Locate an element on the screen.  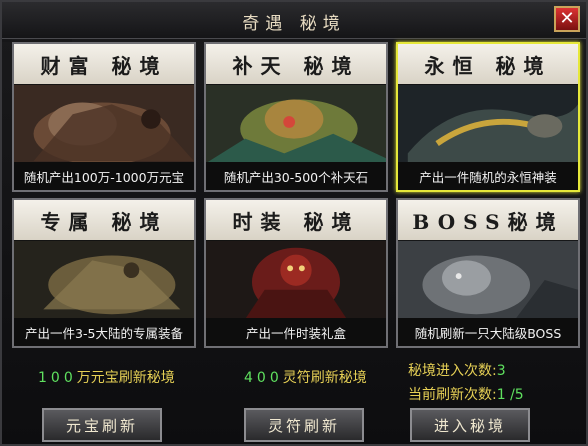
realm-card-boss: BOSS秘境 随机刷新一只大陆级BOSS is located at coordinates (488, 273).